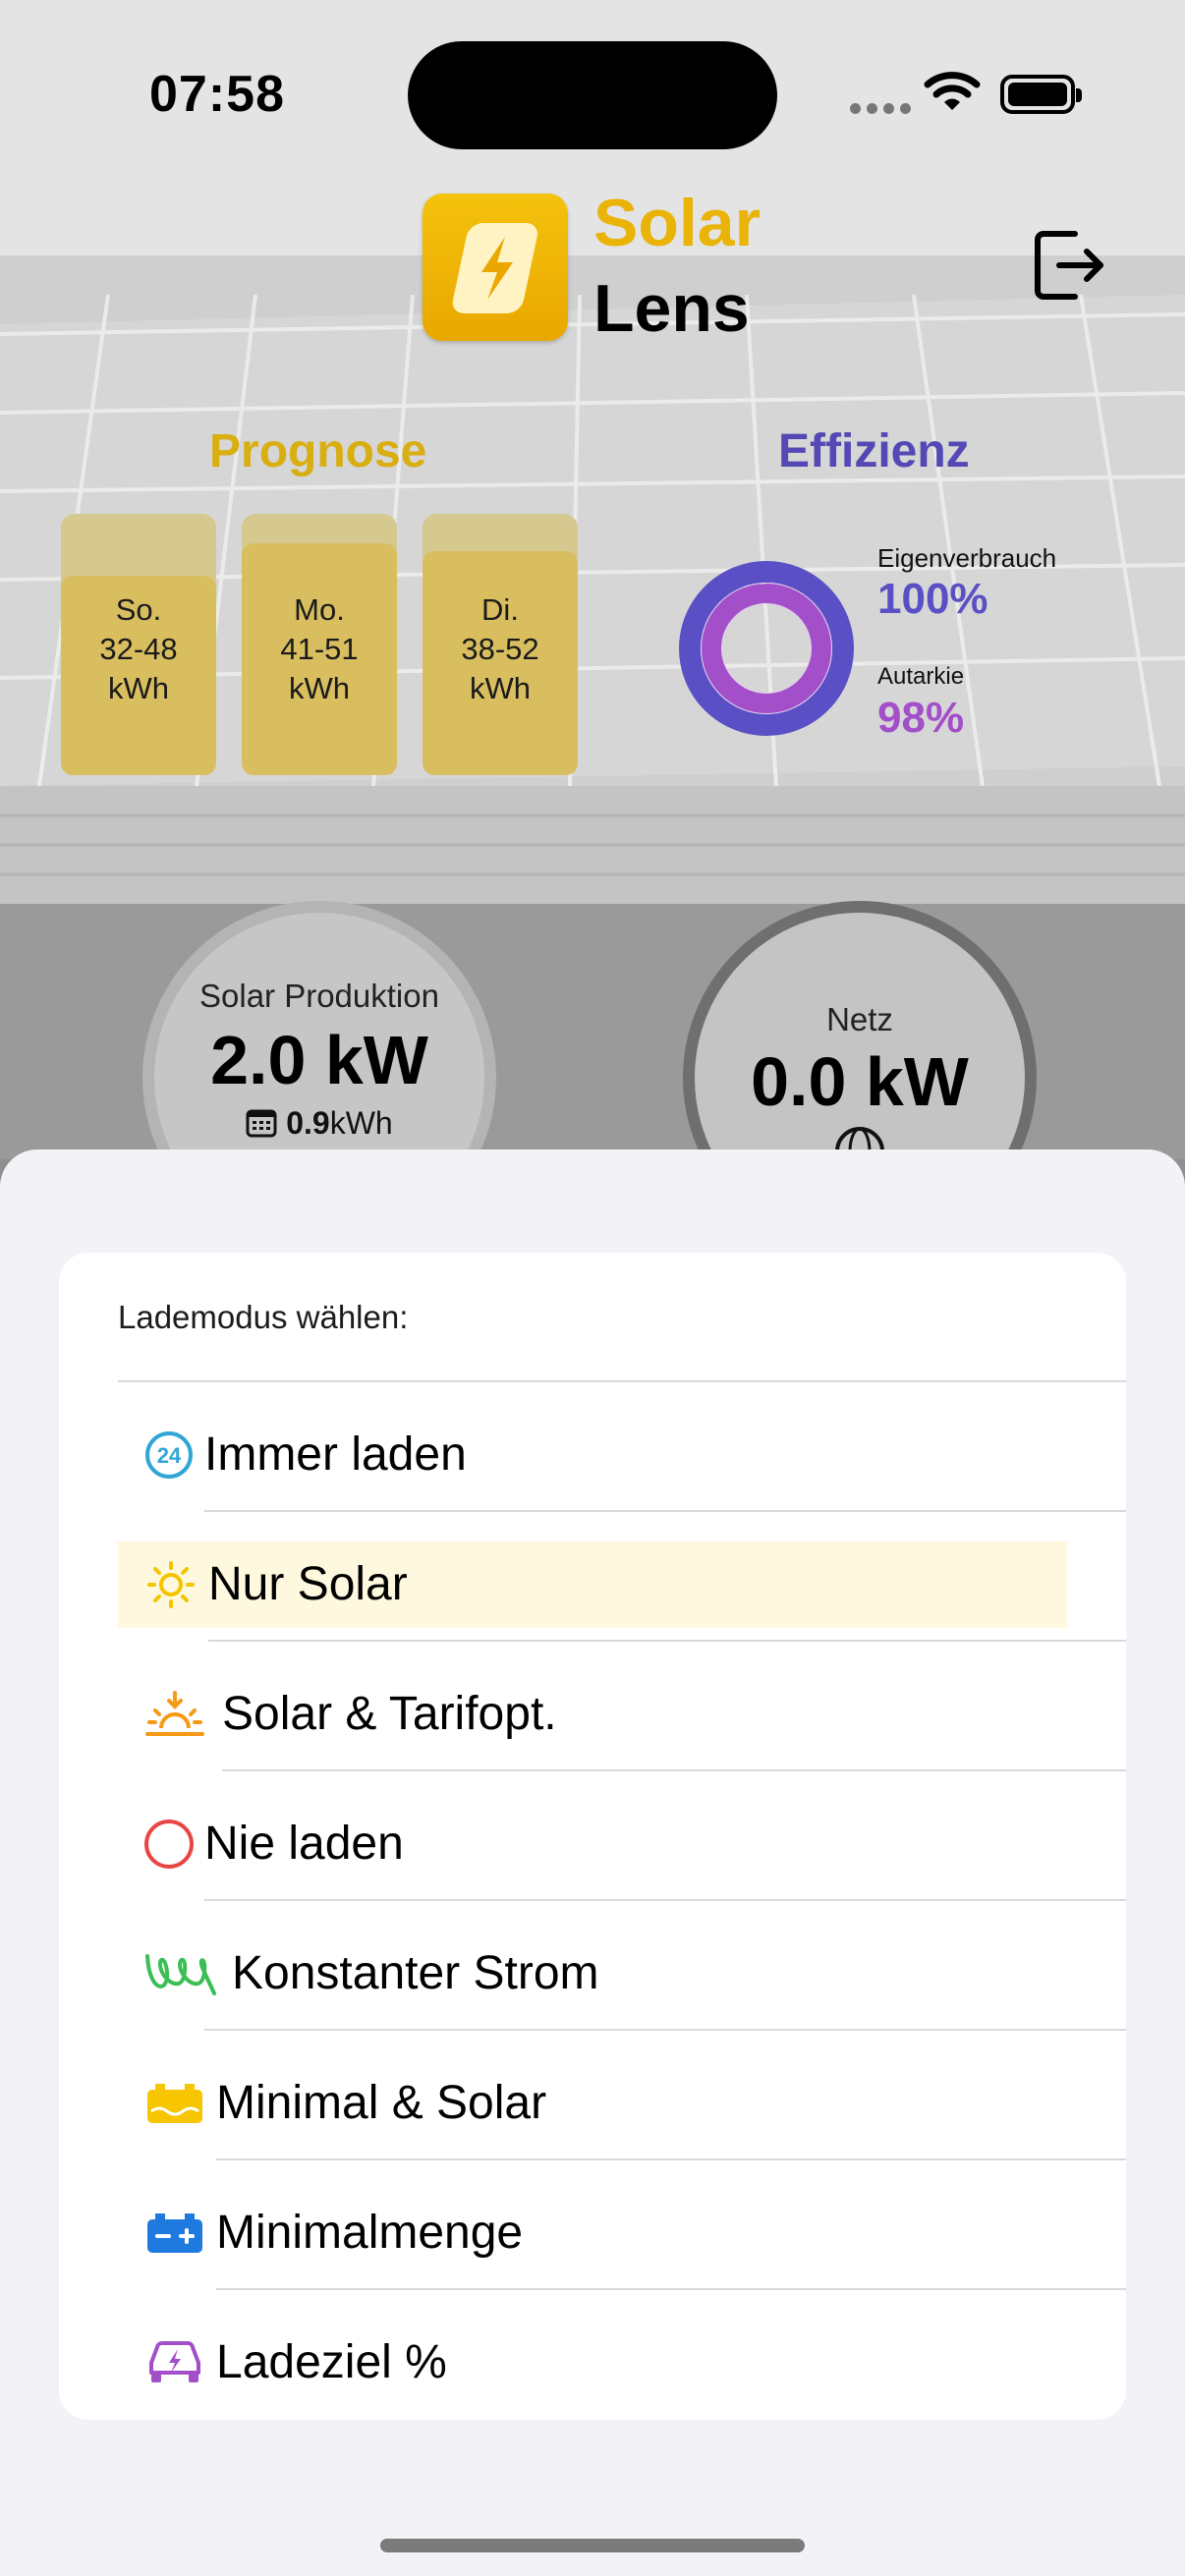 The image size is (1185, 2576). What do you see at coordinates (860, 1081) in the screenshot?
I see `grid-value: 0.0 kW` at bounding box center [860, 1081].